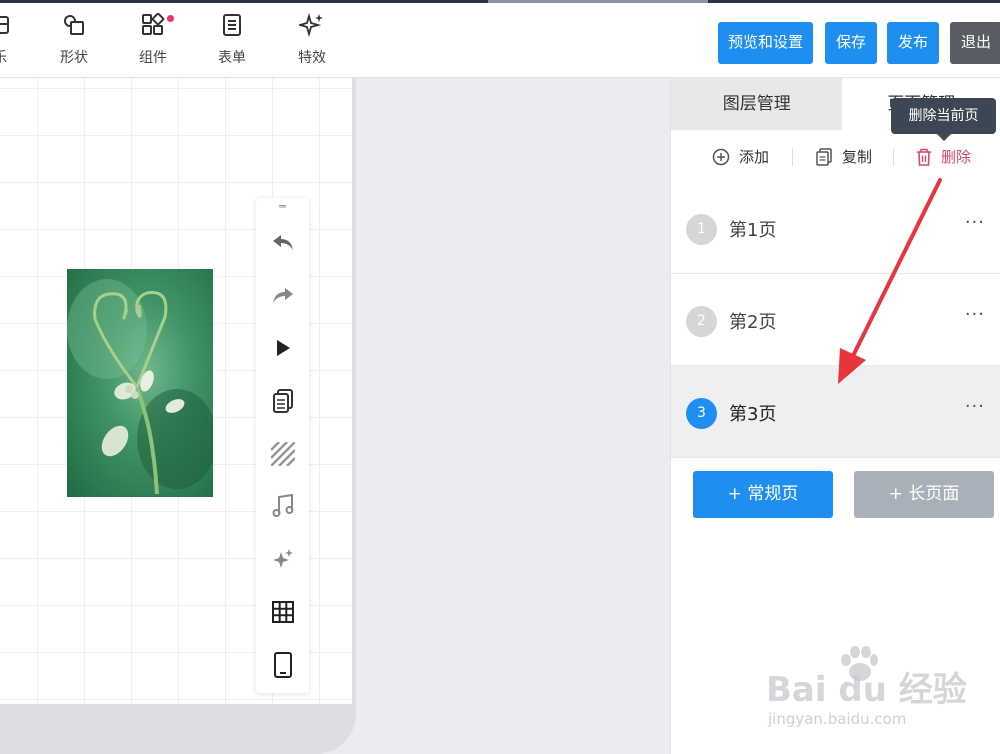 The width and height of the screenshot is (1000, 754). Describe the element at coordinates (753, 230) in the screenshot. I see `page-name: 第1页` at that location.